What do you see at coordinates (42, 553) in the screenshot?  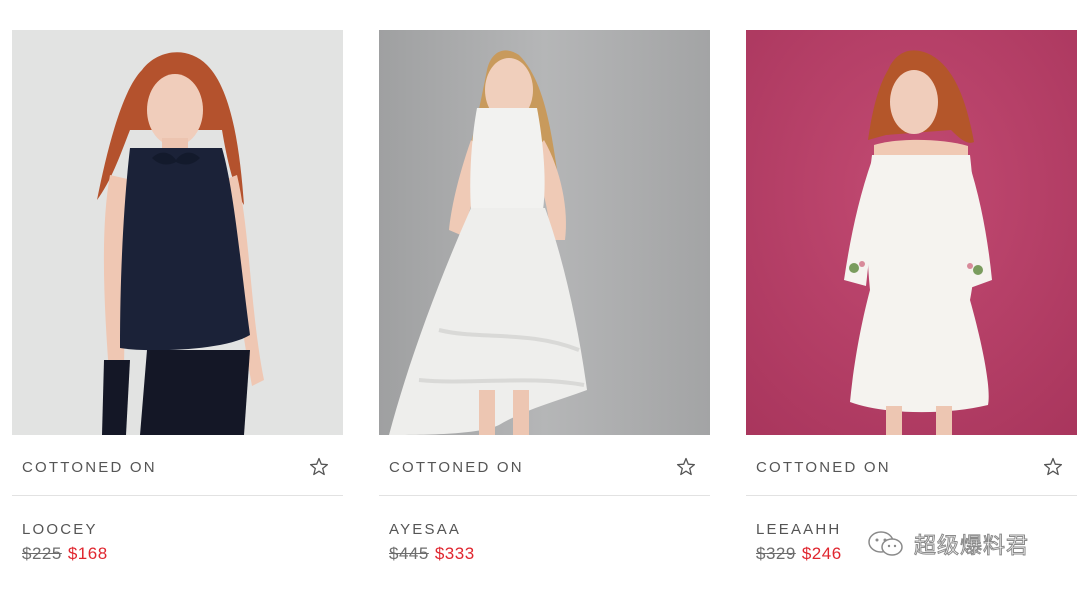 I see `original-price: $225` at bounding box center [42, 553].